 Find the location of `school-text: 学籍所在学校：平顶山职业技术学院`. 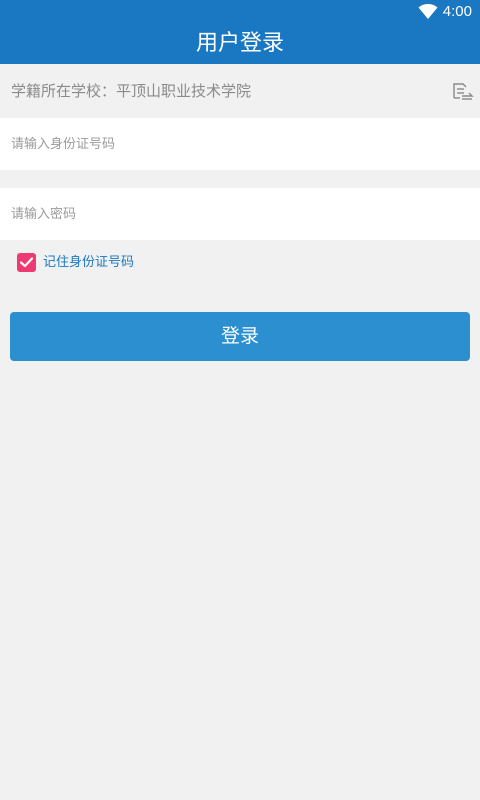

school-text: 学籍所在学校：平顶山职业技术学院 is located at coordinates (131, 91).